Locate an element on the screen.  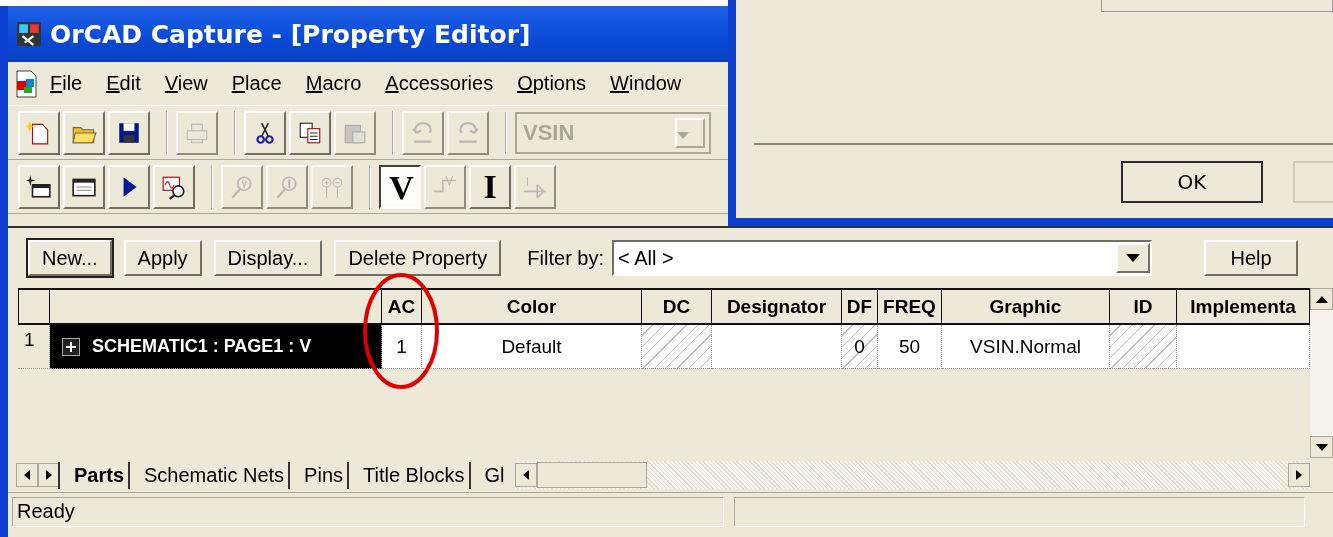
column-header: DC is located at coordinates (677, 306).